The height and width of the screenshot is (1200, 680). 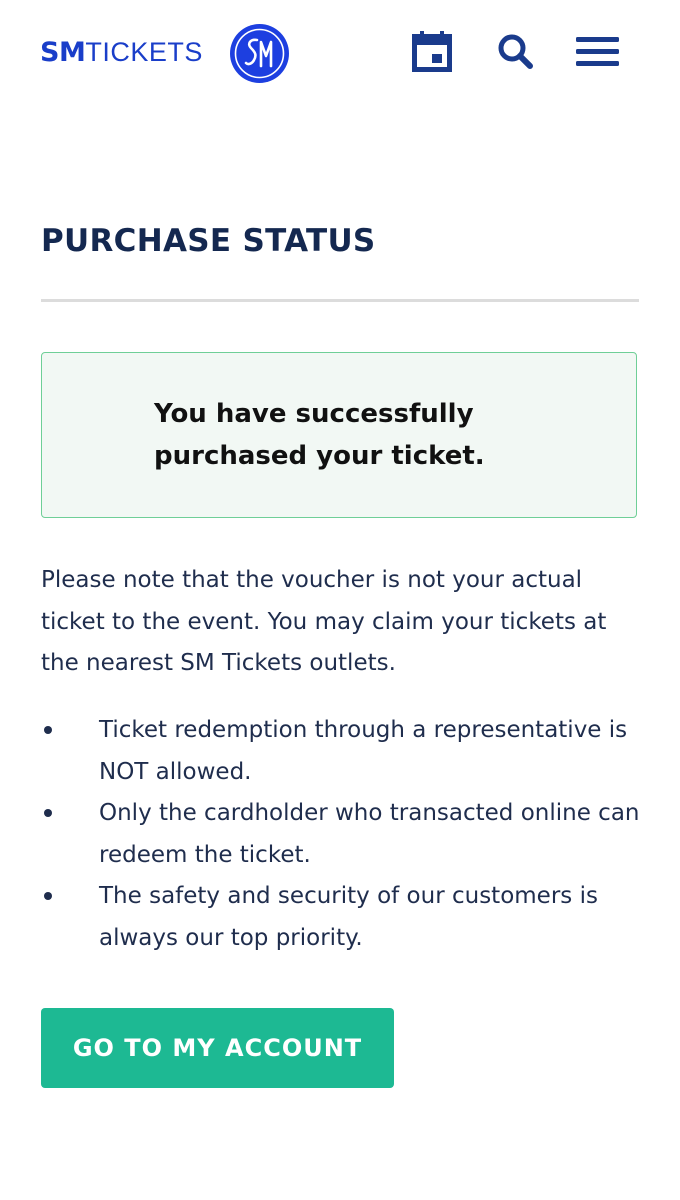 What do you see at coordinates (516, 51) in the screenshot?
I see `search-icon` at bounding box center [516, 51].